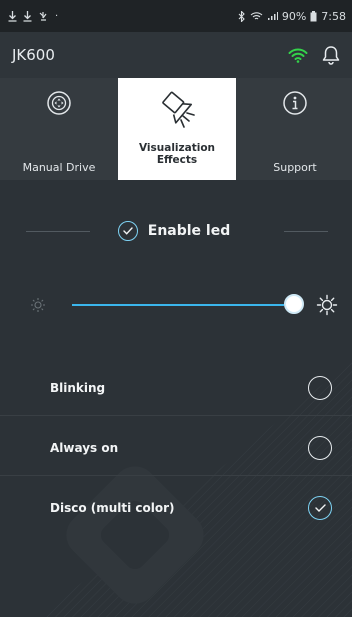 The image size is (352, 617). I want to click on clock: 7:58, so click(333, 16).